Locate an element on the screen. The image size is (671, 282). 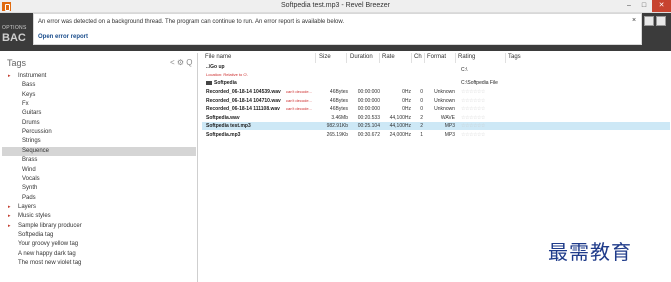
file-rate: 24,000Hz is located at coordinates (400, 135).